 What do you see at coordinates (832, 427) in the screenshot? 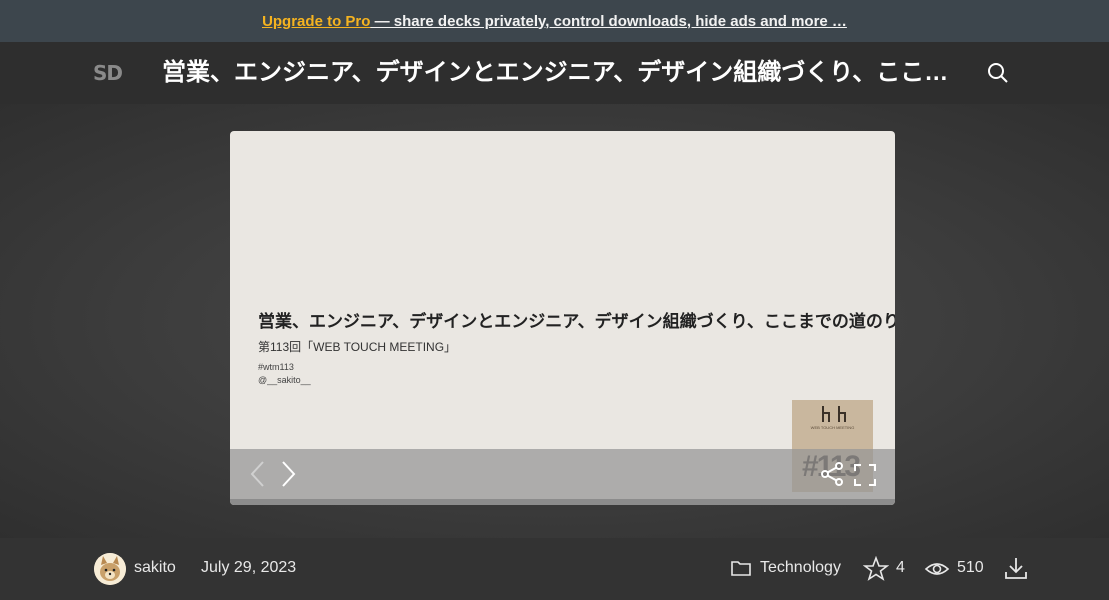
I see `thumbnail-caption: WEB TOUCH MEETING` at bounding box center [832, 427].